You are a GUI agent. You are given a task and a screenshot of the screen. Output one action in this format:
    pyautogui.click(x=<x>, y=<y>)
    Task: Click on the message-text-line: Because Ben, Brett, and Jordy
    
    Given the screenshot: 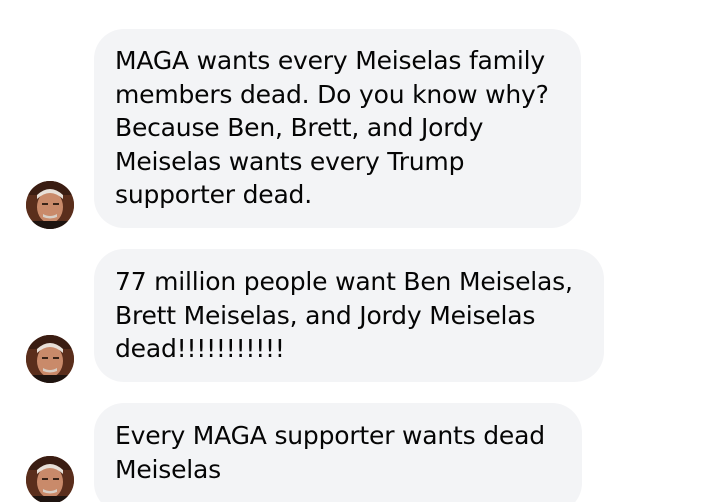 What is the action you would take?
    pyautogui.click(x=299, y=127)
    